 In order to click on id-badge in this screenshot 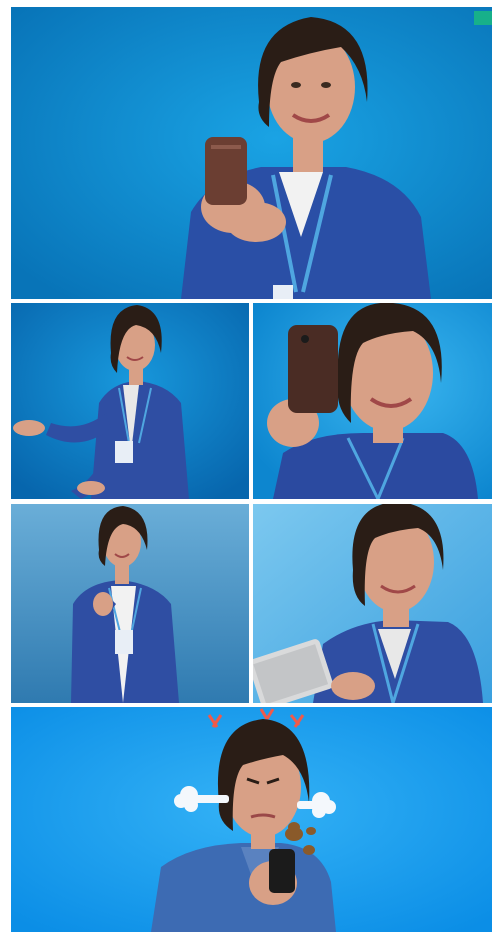, I will do `click(283, 292)`.